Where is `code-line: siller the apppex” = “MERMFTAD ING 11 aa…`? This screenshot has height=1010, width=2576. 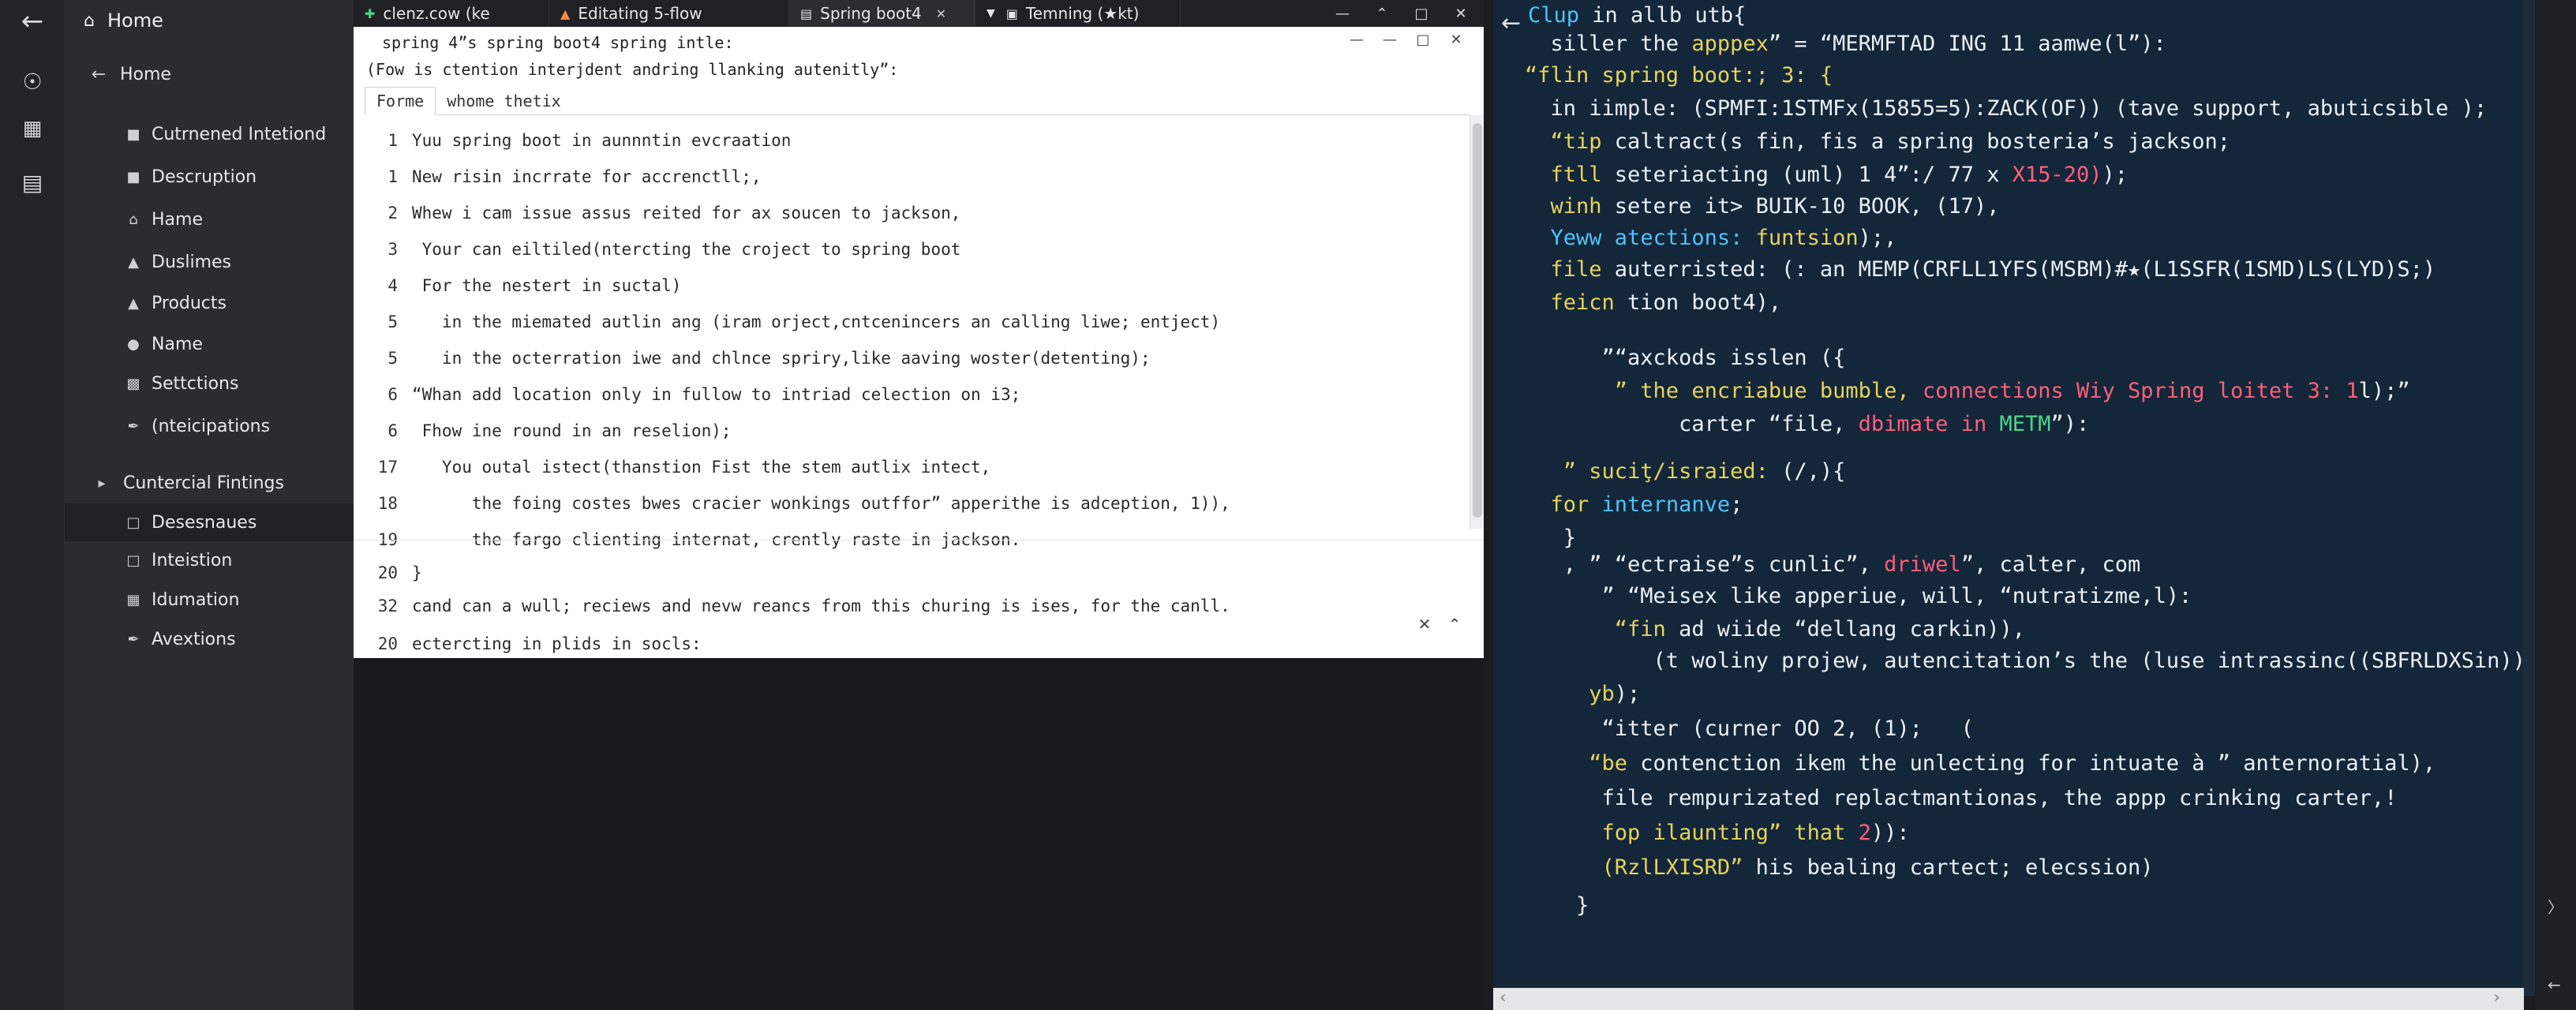 code-line: siller the apppex” = “MERMFTAD ING 11 aa… is located at coordinates (1845, 44).